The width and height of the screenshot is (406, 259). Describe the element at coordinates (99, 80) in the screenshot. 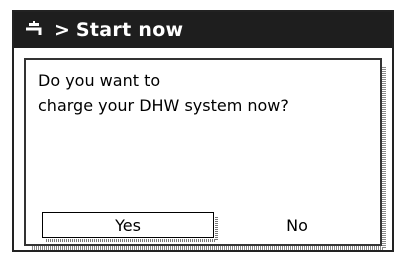

I see `message-line: Do you want to` at that location.